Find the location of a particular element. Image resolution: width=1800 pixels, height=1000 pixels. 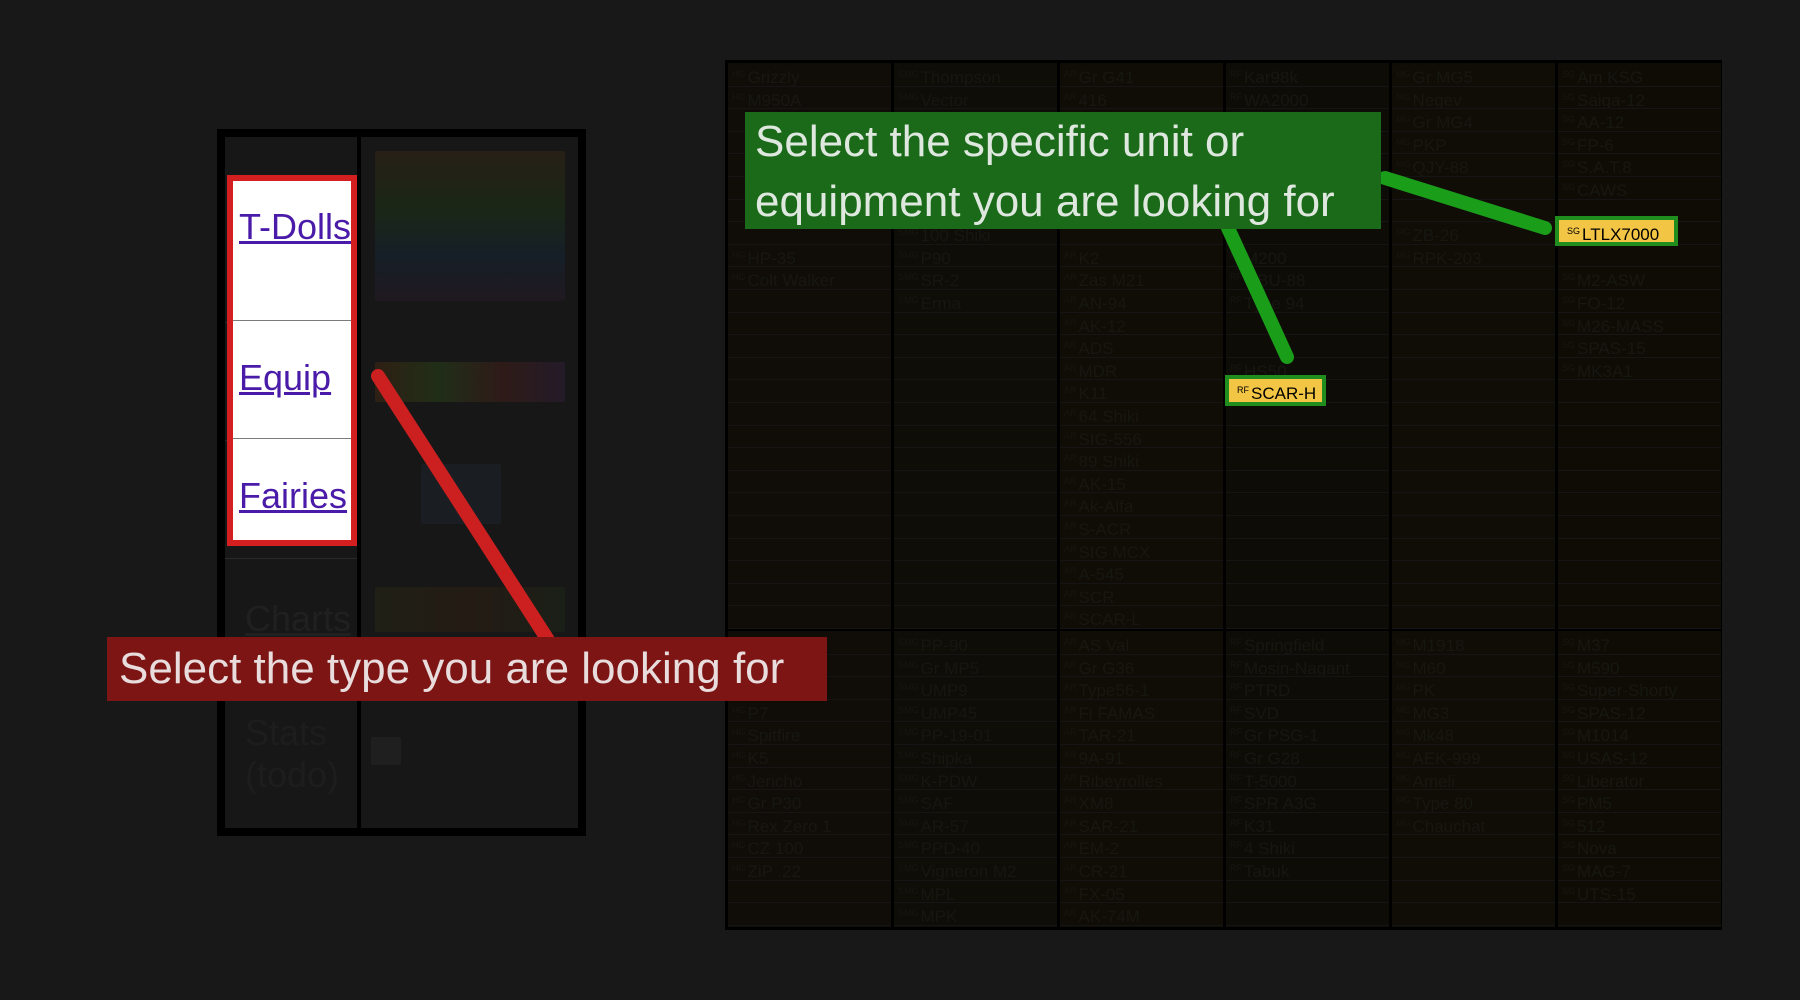

unit-name: SCAR-H is located at coordinates (1284, 393).